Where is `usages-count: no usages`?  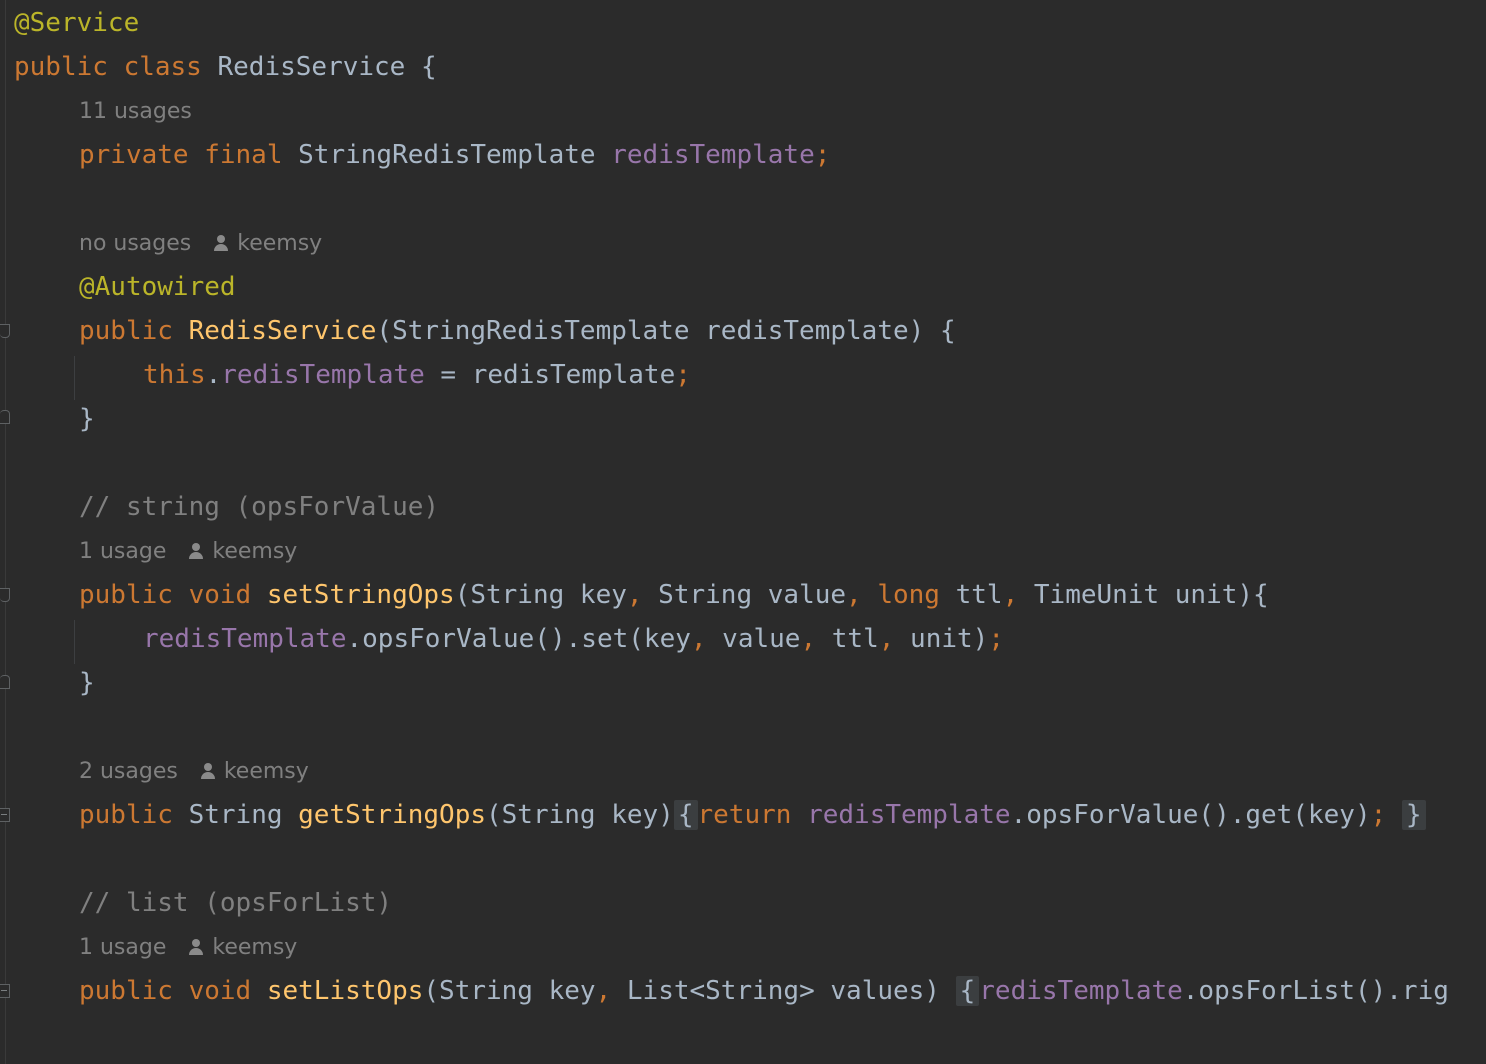 usages-count: no usages is located at coordinates (135, 243).